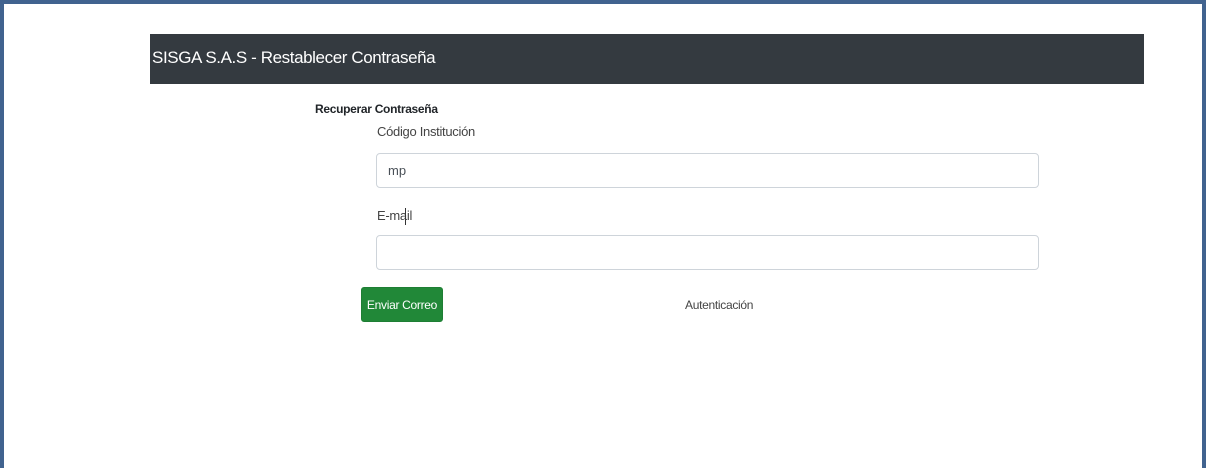  What do you see at coordinates (647, 59) in the screenshot?
I see `navbar: SISGA S.A.S - Restablecer Contraseña` at bounding box center [647, 59].